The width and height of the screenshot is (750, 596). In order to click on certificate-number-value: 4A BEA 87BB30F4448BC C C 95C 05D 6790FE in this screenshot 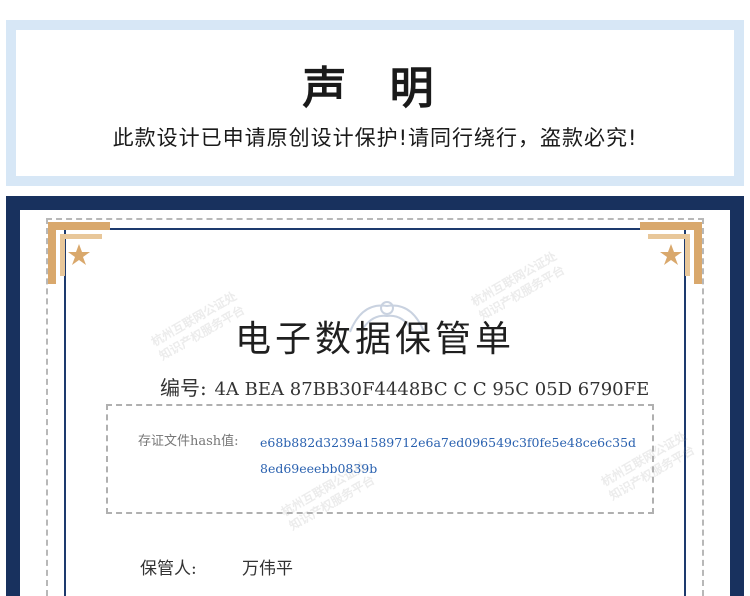, I will do `click(432, 389)`.